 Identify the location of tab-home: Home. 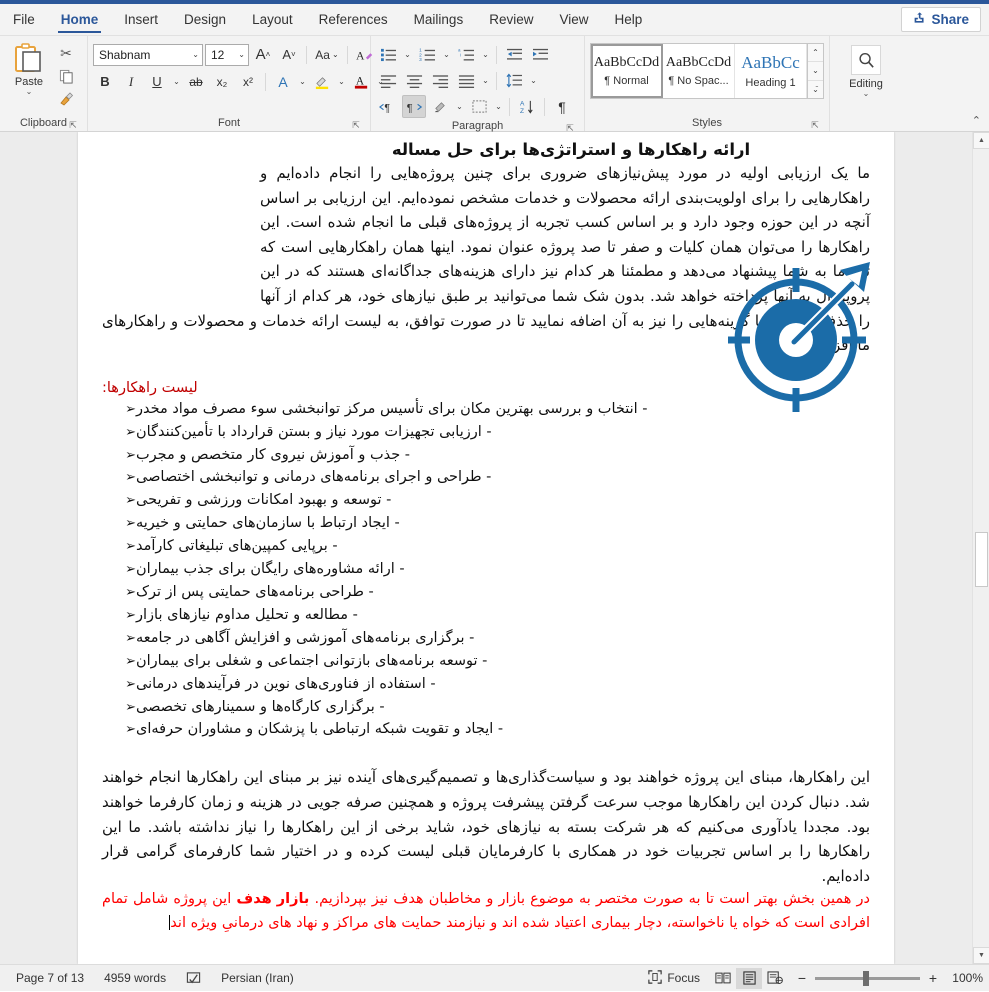
(80, 19).